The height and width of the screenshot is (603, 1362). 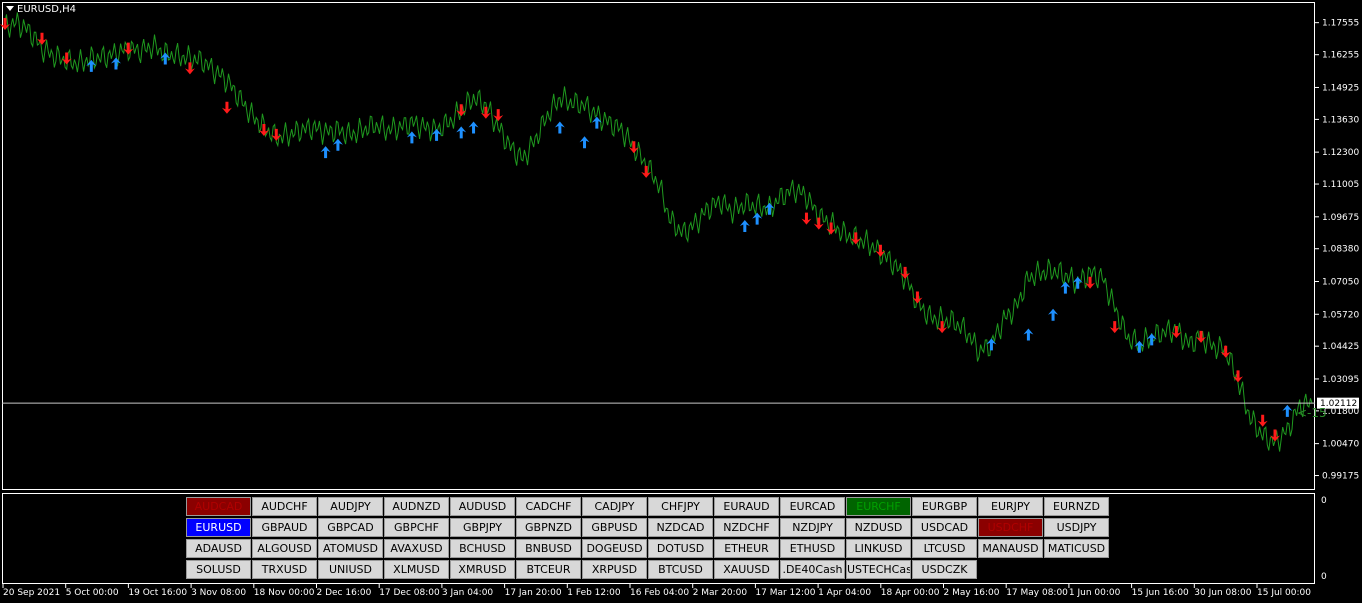 What do you see at coordinates (1076, 506) in the screenshot?
I see `symbol-button-eurnzd: EURNZD` at bounding box center [1076, 506].